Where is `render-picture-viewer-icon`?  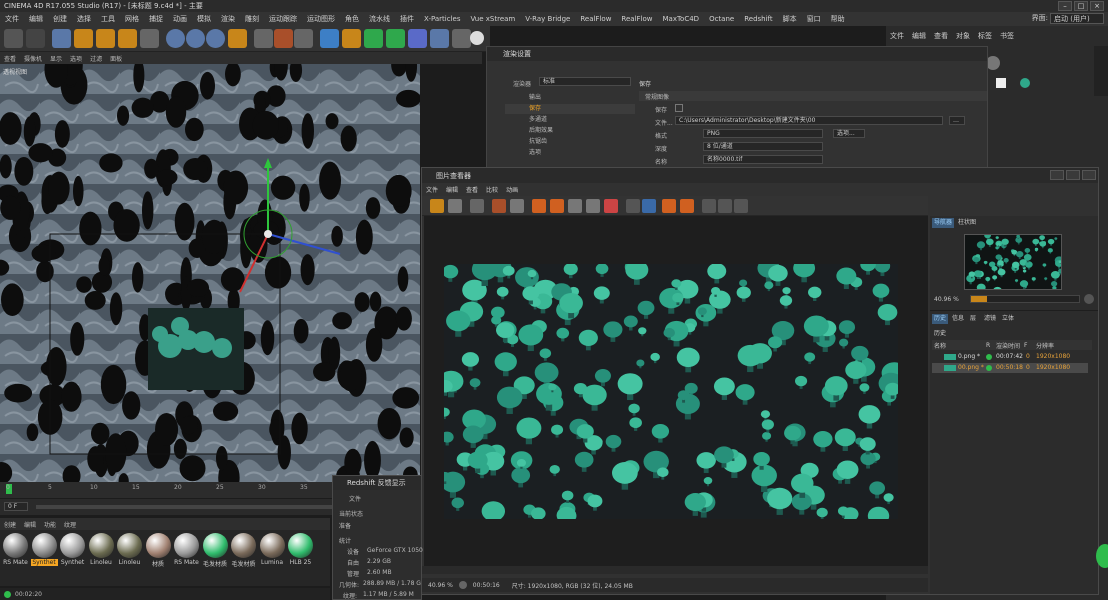
render-picture-viewer-icon is located at coordinates (283, 38).